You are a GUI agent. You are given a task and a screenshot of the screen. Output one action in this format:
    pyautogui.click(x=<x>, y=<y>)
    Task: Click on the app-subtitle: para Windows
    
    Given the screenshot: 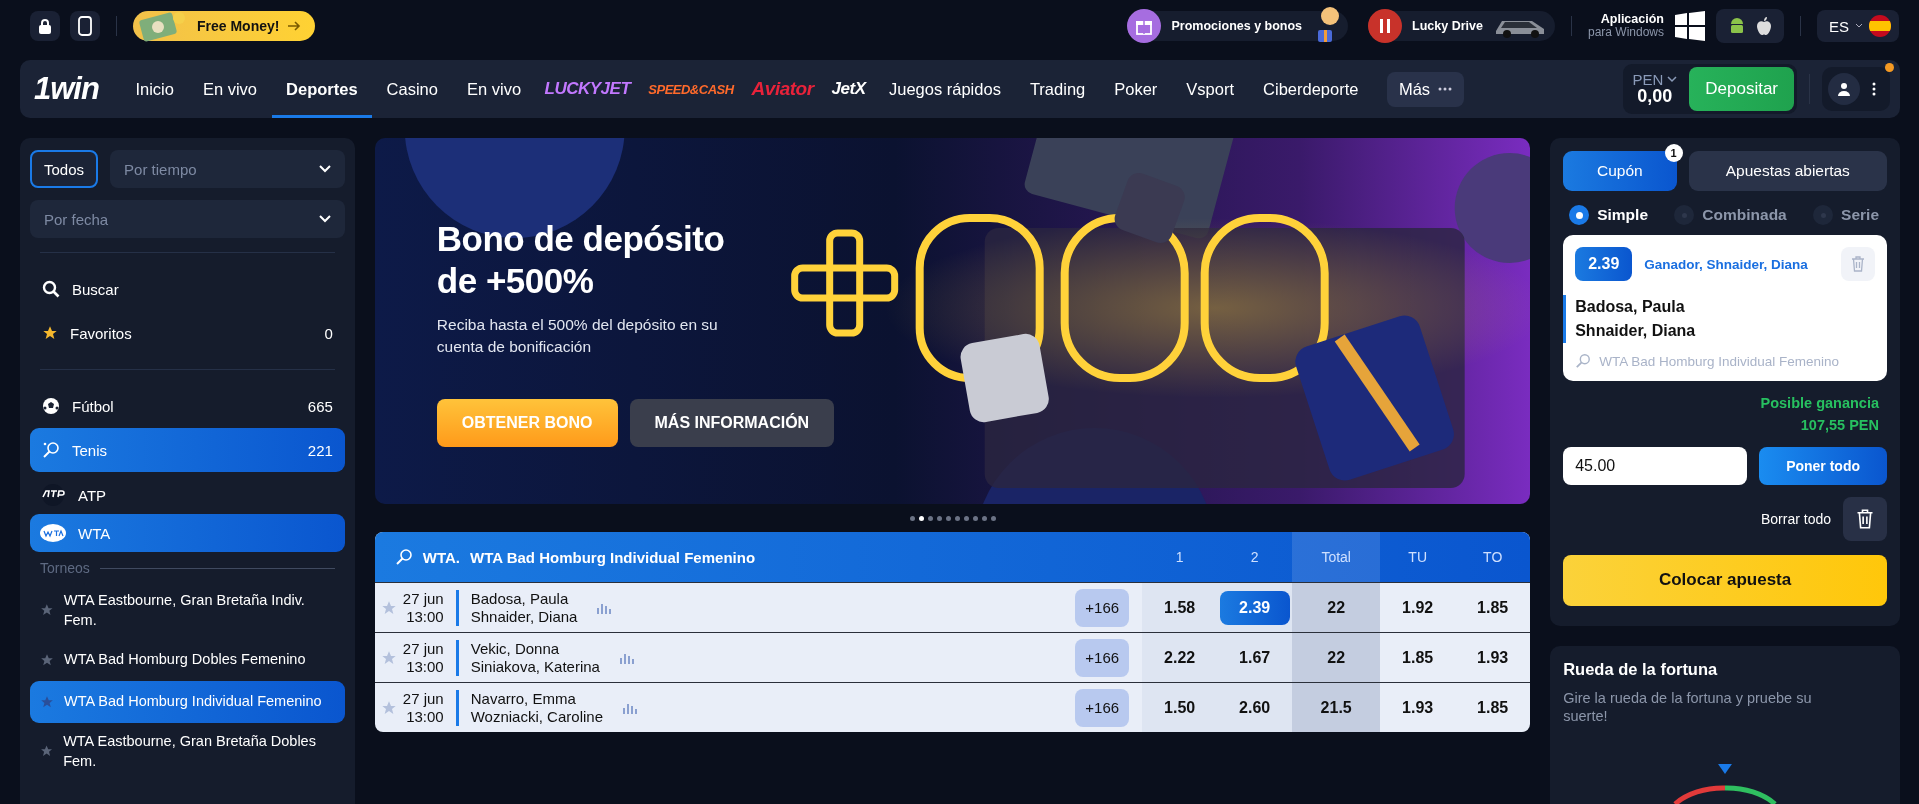 What is the action you would take?
    pyautogui.click(x=1625, y=33)
    